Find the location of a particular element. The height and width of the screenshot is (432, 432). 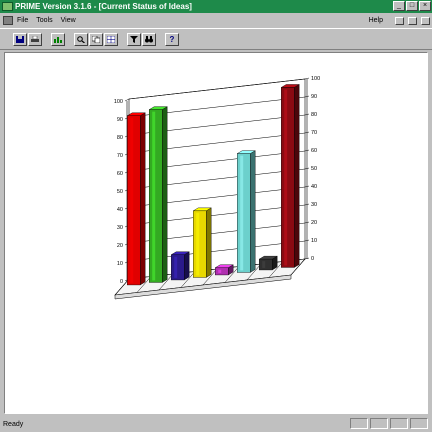

filter-icon is located at coordinates (134, 39).